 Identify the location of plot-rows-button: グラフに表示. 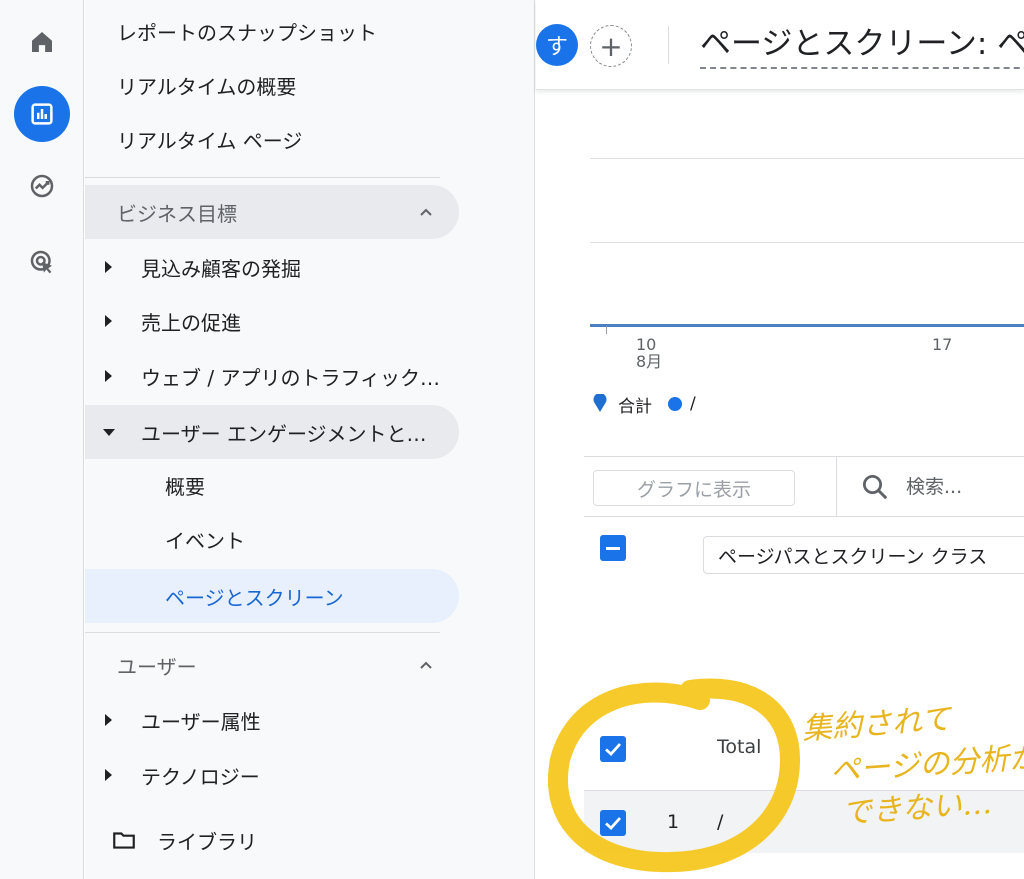
(694, 488).